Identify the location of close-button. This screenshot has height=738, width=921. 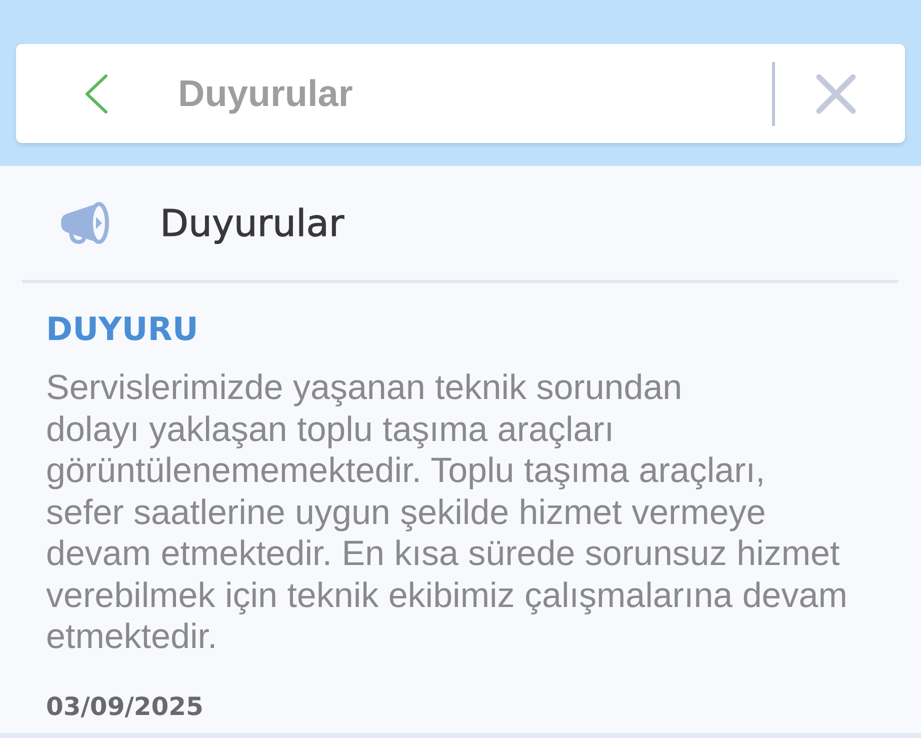
(836, 93).